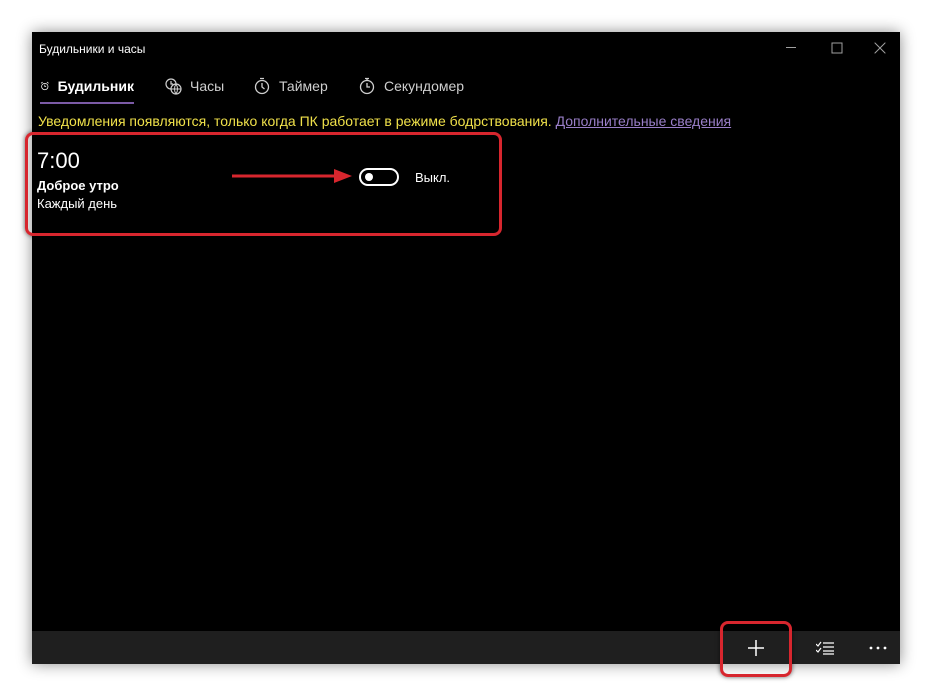  I want to click on tab-stopwatch-label: Секундомер, so click(424, 86).